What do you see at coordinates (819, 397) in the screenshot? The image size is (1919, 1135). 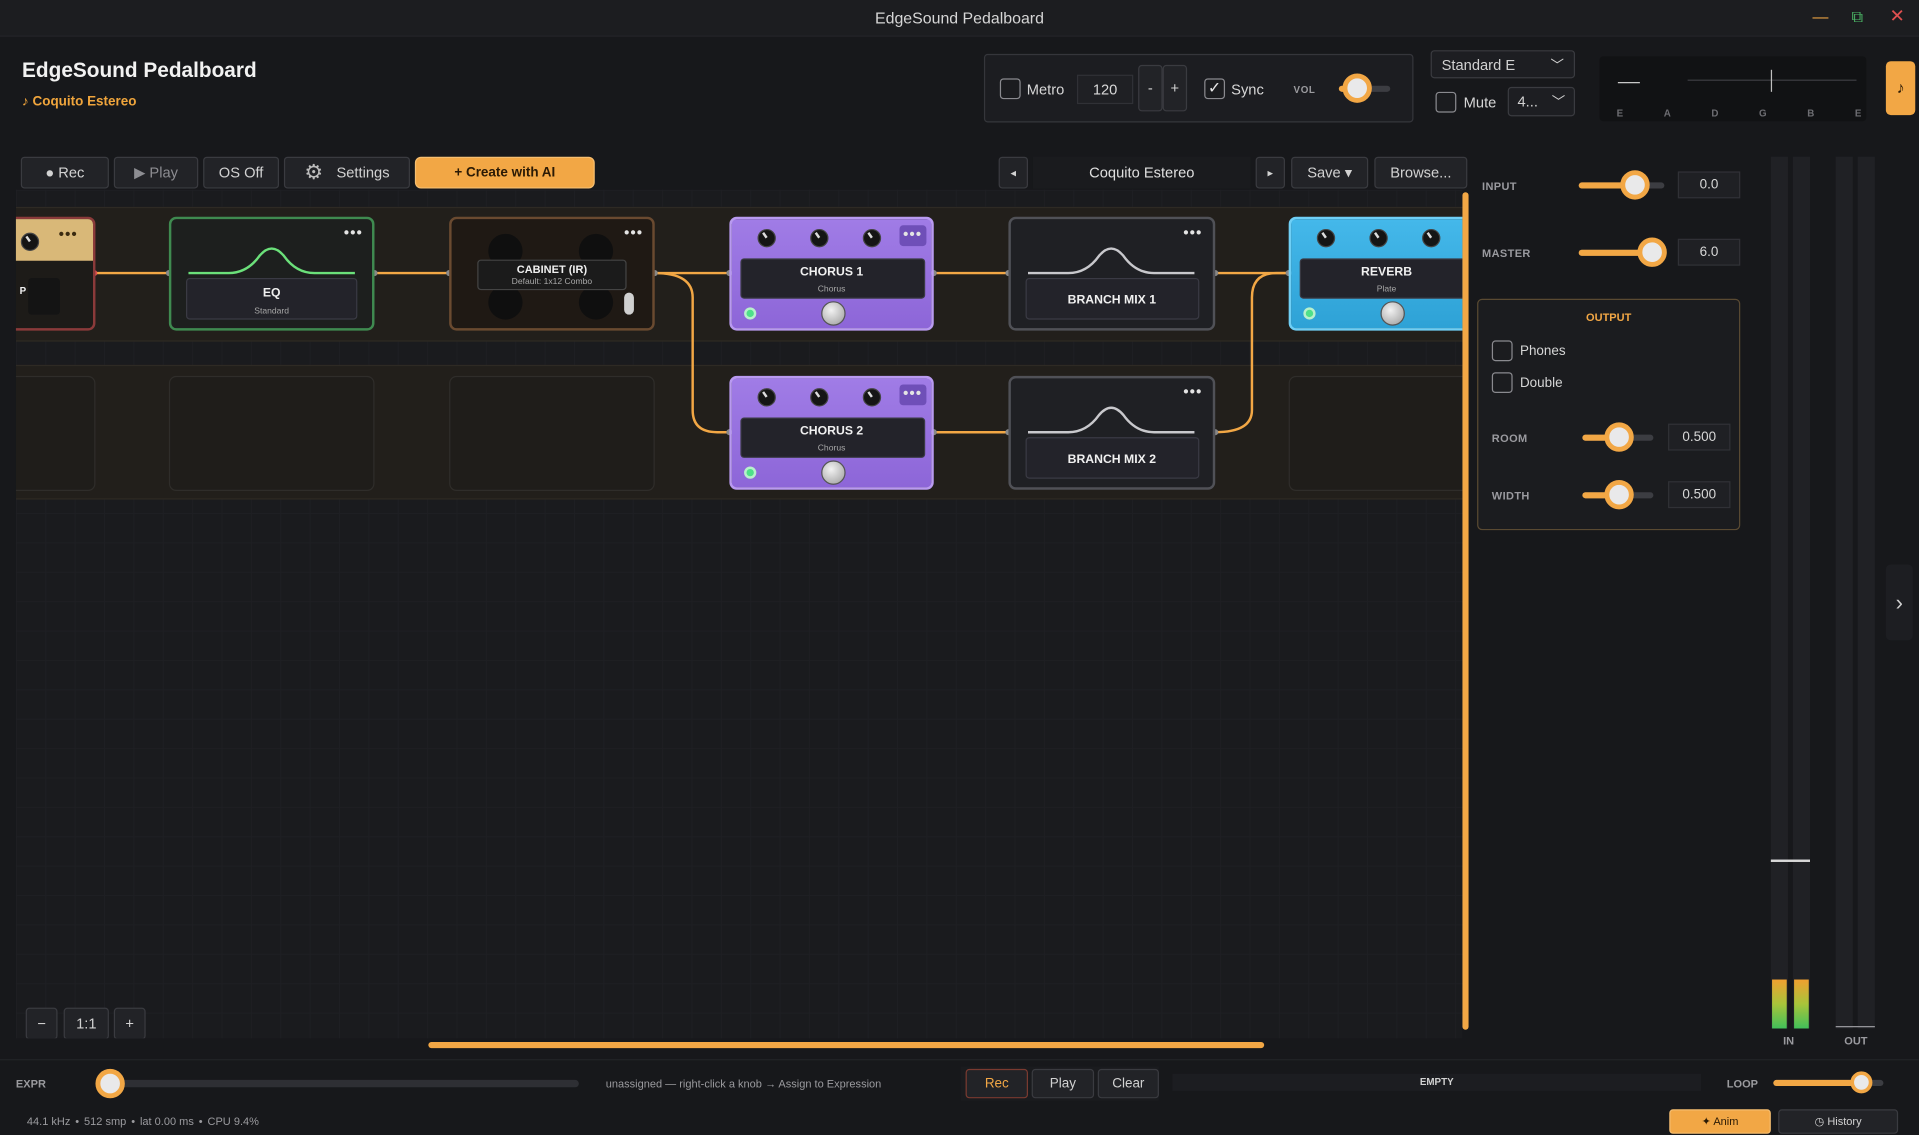 I see `chorus-2-depth-knob` at bounding box center [819, 397].